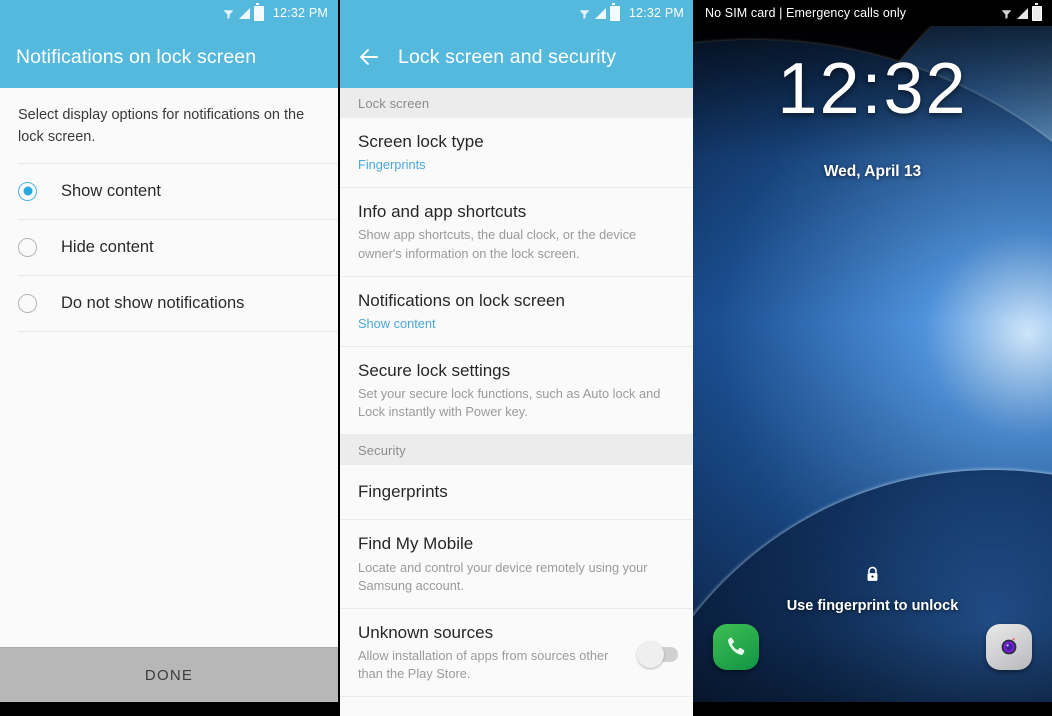  Describe the element at coordinates (434, 370) in the screenshot. I see `list-item-title: Secure lock settings` at that location.